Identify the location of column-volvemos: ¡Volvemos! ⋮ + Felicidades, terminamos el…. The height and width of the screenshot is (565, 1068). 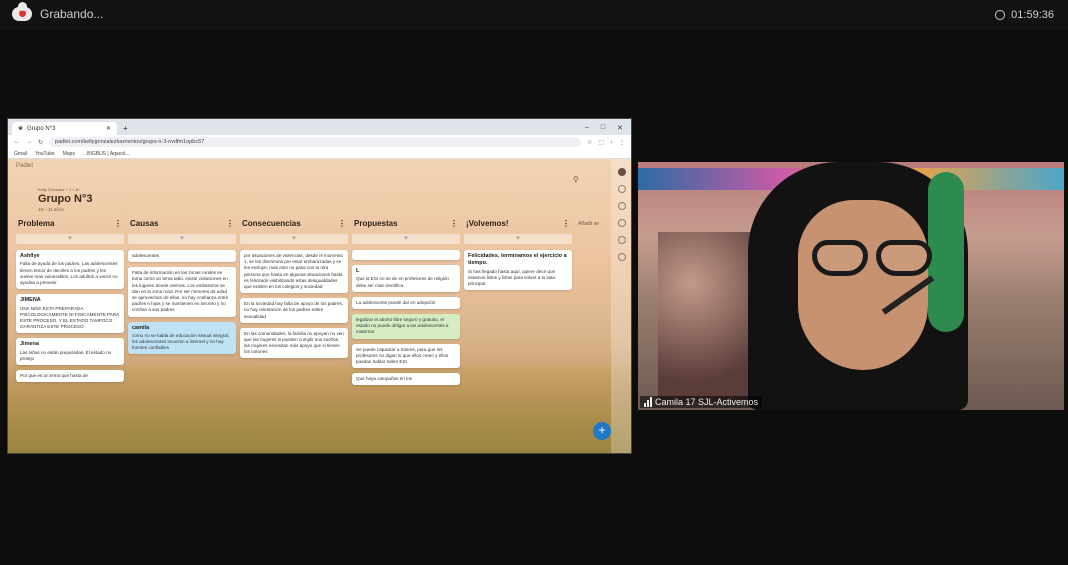
(518, 257).